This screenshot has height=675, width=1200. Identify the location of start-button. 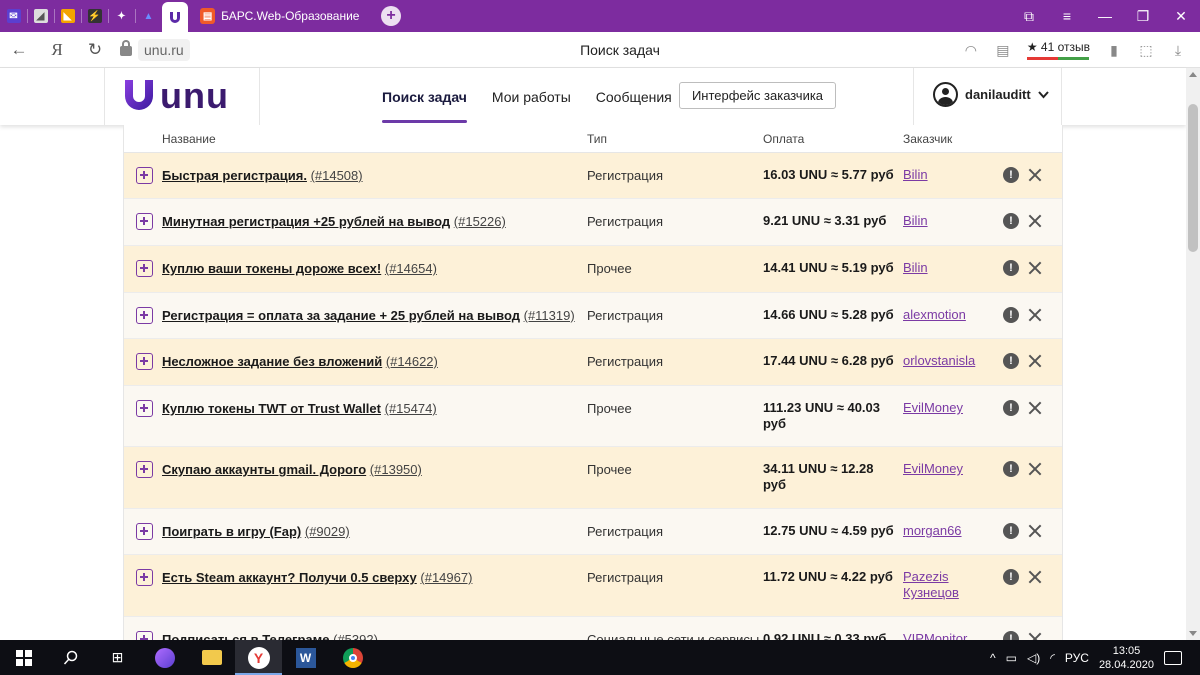
(23, 657).